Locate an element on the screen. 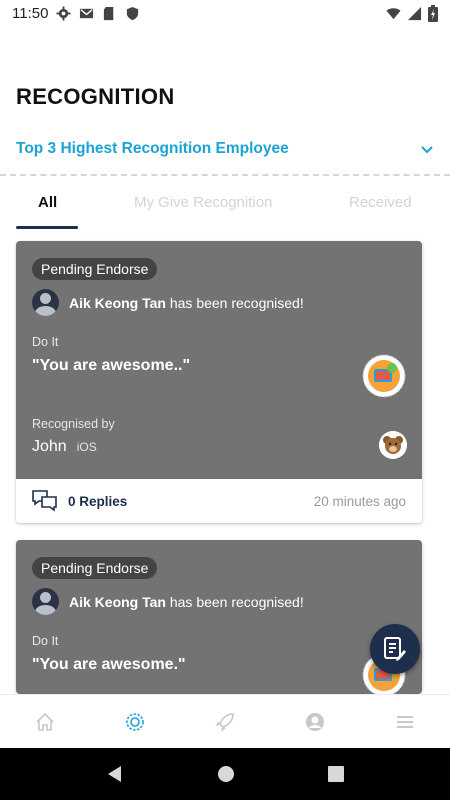 Image resolution: width=450 pixels, height=800 pixels. tab-active-indicator is located at coordinates (47, 227).